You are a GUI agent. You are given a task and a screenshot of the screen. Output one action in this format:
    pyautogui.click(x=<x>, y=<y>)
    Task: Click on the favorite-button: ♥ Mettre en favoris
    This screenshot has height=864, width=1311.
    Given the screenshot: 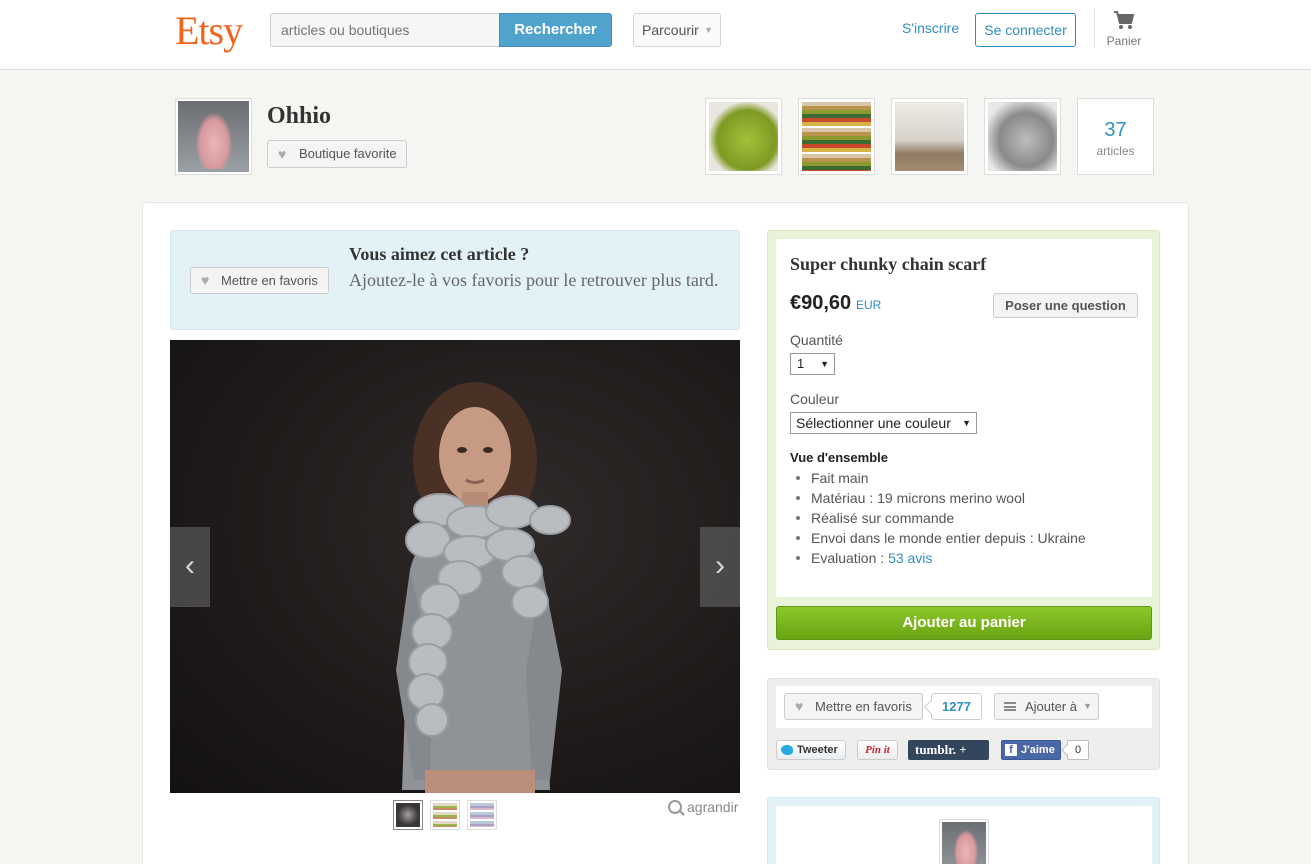 What is the action you would take?
    pyautogui.click(x=853, y=706)
    